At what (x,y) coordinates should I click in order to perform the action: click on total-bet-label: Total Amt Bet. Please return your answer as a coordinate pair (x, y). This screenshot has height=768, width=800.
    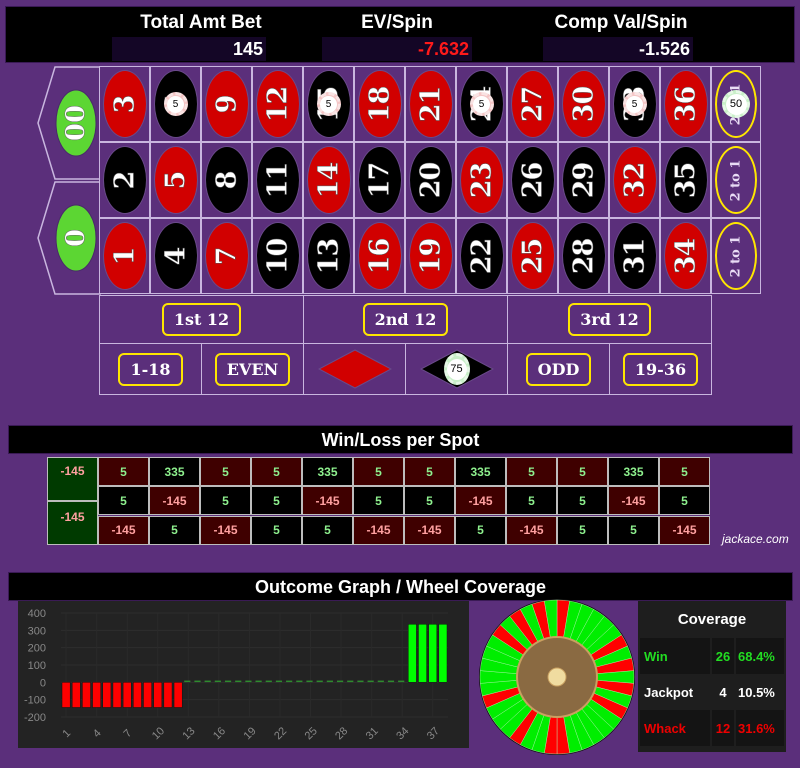
    Looking at the image, I should click on (201, 22).